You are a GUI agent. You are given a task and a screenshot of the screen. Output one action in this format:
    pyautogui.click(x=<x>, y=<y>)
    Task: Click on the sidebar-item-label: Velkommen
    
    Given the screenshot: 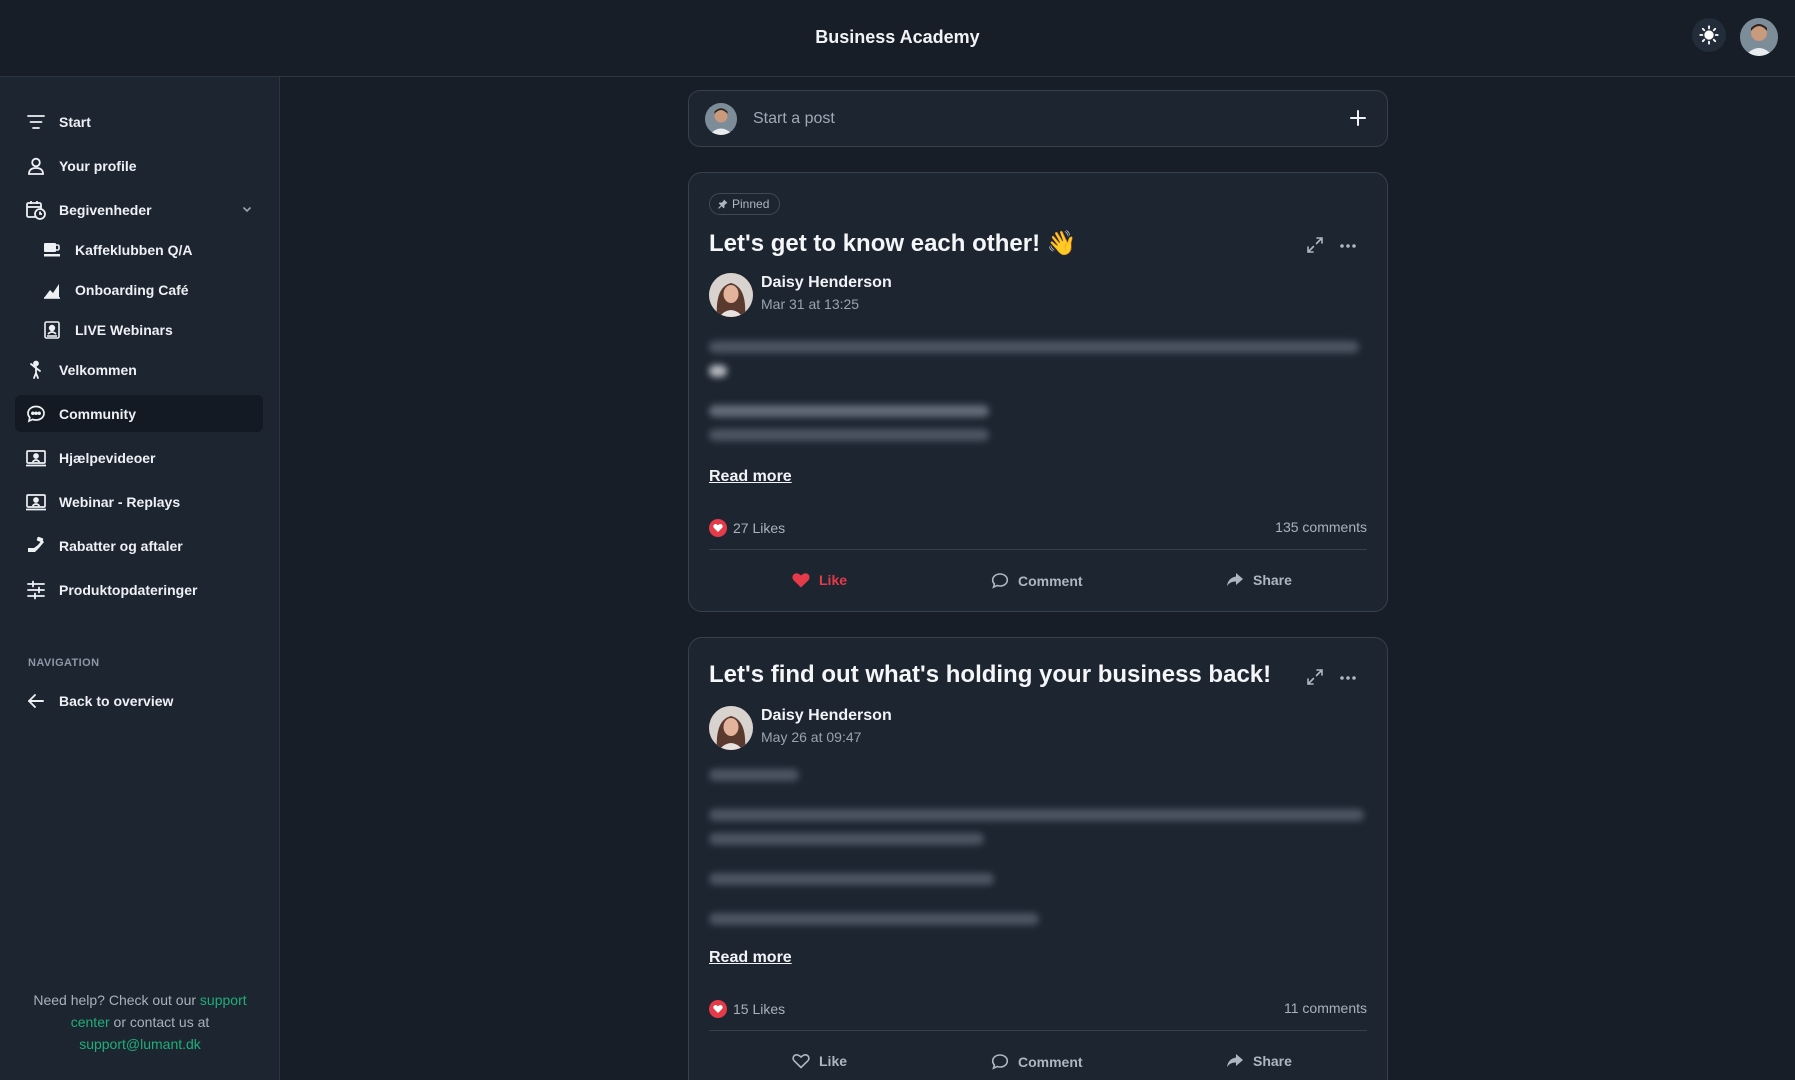 What is the action you would take?
    pyautogui.click(x=98, y=369)
    